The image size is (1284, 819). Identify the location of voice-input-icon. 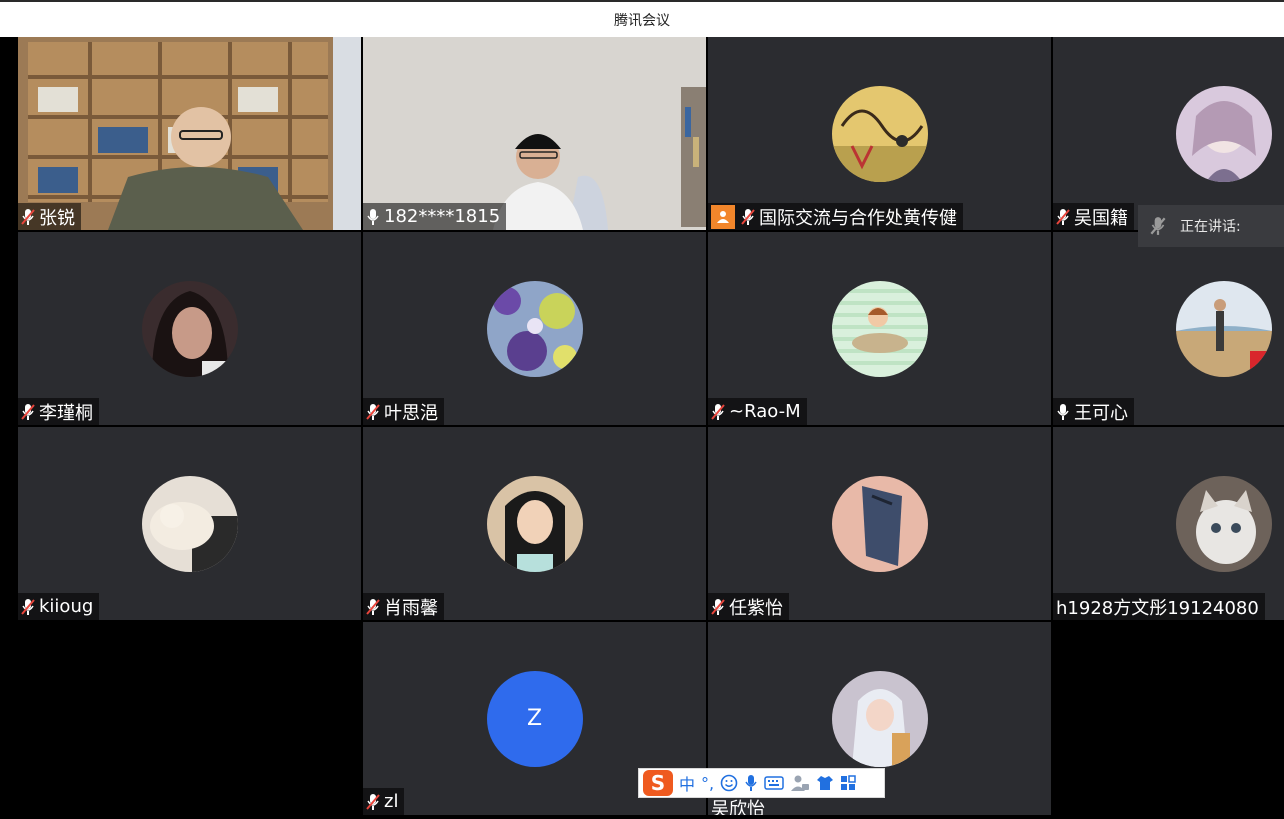
(751, 783).